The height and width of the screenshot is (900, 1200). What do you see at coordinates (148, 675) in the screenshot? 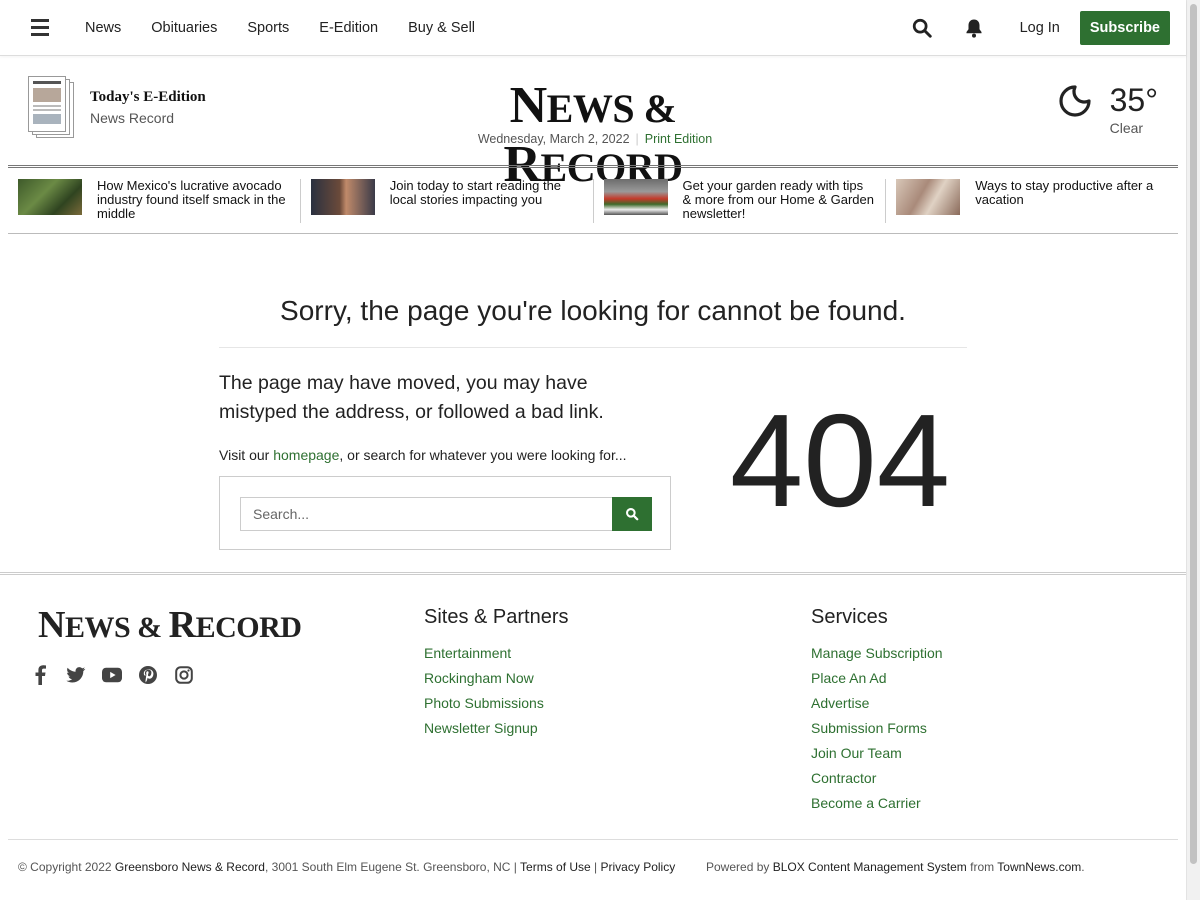
I see `pinterest-icon` at bounding box center [148, 675].